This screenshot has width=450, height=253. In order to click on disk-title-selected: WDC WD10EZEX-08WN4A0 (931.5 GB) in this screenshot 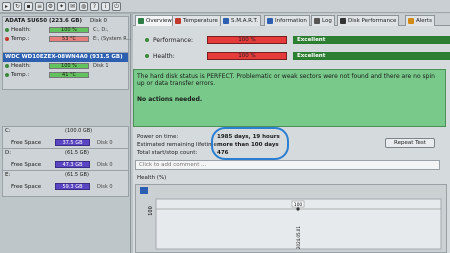, I will do `click(65, 57)`.